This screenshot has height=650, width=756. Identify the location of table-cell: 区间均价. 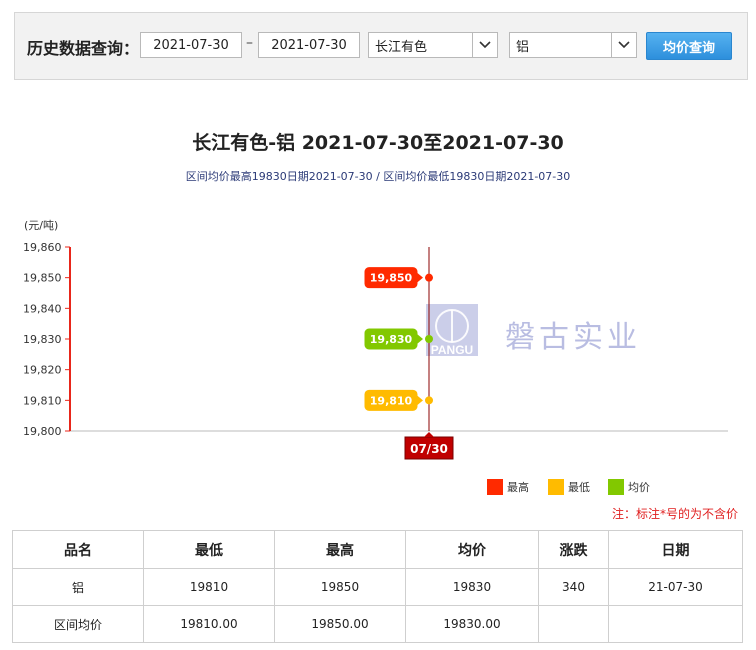
(78, 624).